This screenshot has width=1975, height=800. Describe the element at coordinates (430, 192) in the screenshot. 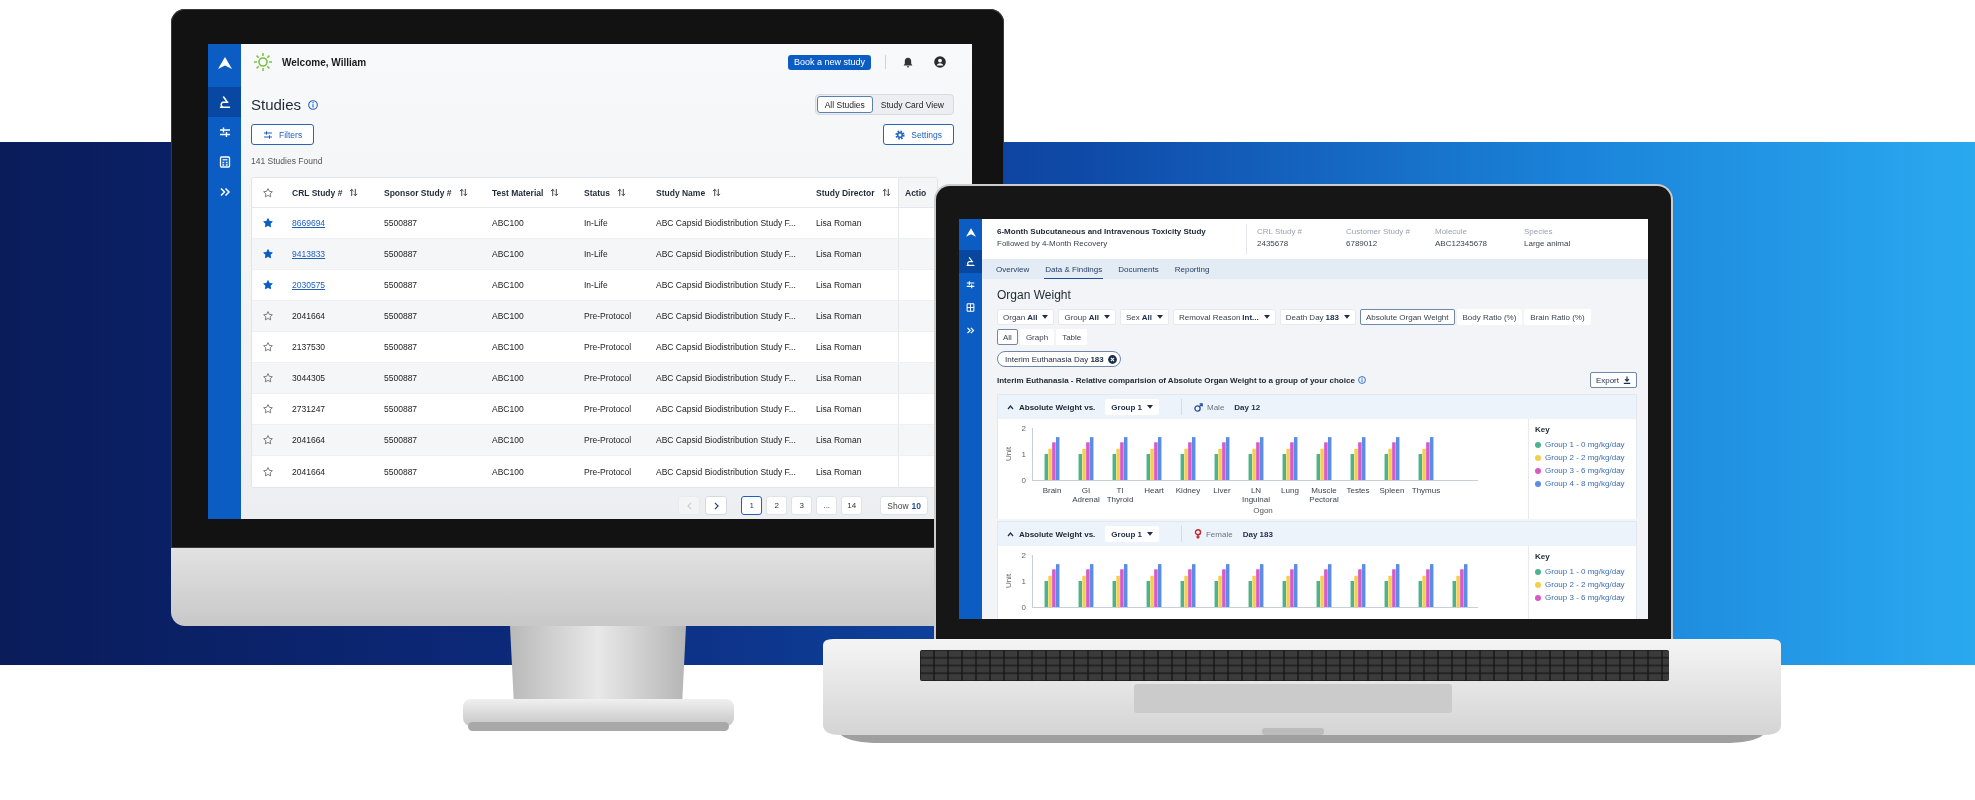

I see `column-header: Sponsor Study #` at that location.